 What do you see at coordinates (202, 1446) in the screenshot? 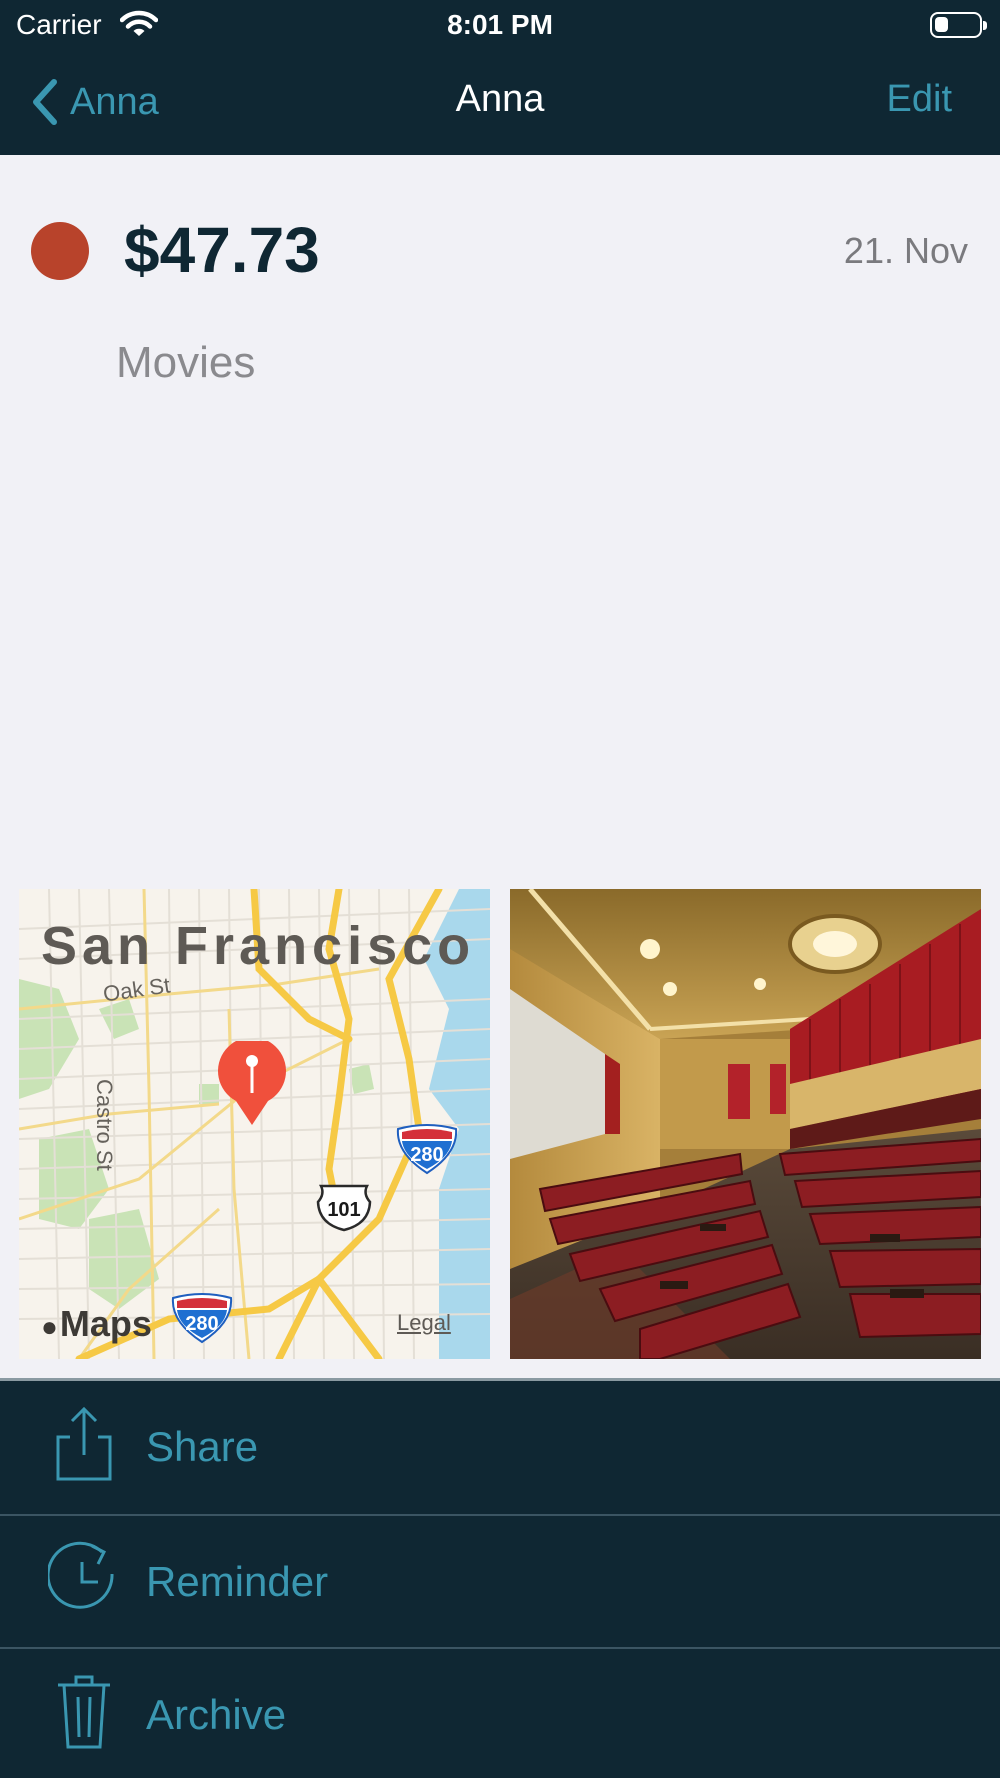
I see `share-label: Share` at bounding box center [202, 1446].